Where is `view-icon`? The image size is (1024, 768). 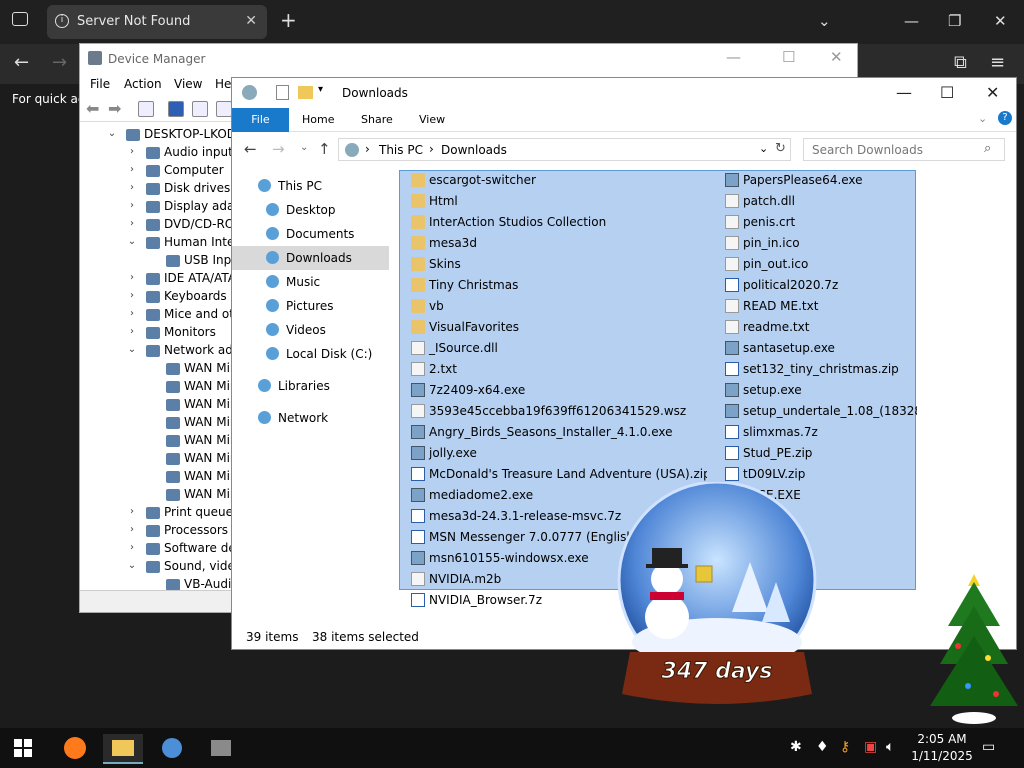 view-icon is located at coordinates (200, 109).